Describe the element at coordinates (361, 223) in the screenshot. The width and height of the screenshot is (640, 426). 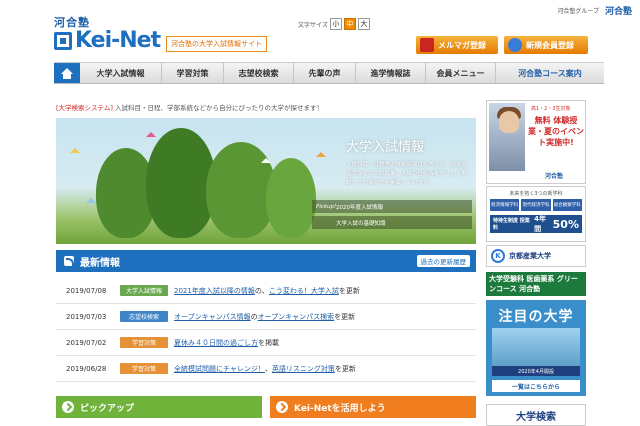
I see `hero-link-basics-label: 大学入試の基礎知識` at that location.